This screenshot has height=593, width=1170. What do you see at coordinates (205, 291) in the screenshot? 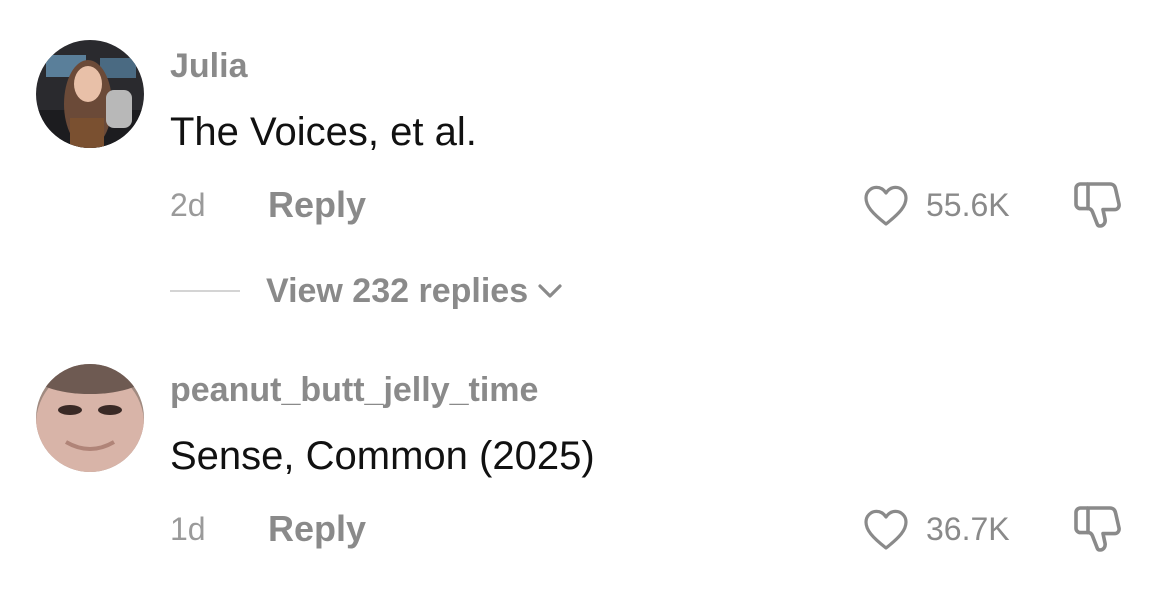
I see `divider-line` at bounding box center [205, 291].